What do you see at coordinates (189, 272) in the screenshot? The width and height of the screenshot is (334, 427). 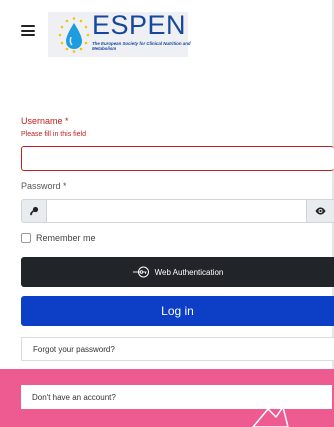 I see `web-authentication-label: Web Authentication` at bounding box center [189, 272].